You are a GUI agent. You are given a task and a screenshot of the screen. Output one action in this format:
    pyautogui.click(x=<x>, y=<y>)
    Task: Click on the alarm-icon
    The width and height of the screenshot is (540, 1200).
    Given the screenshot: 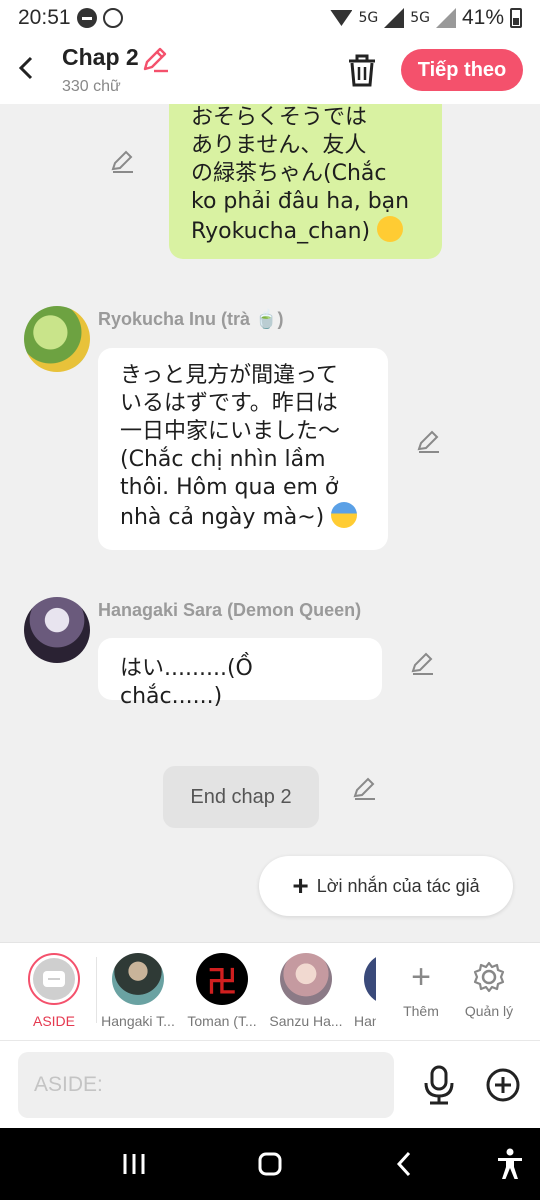 What is the action you would take?
    pyautogui.click(x=112, y=18)
    